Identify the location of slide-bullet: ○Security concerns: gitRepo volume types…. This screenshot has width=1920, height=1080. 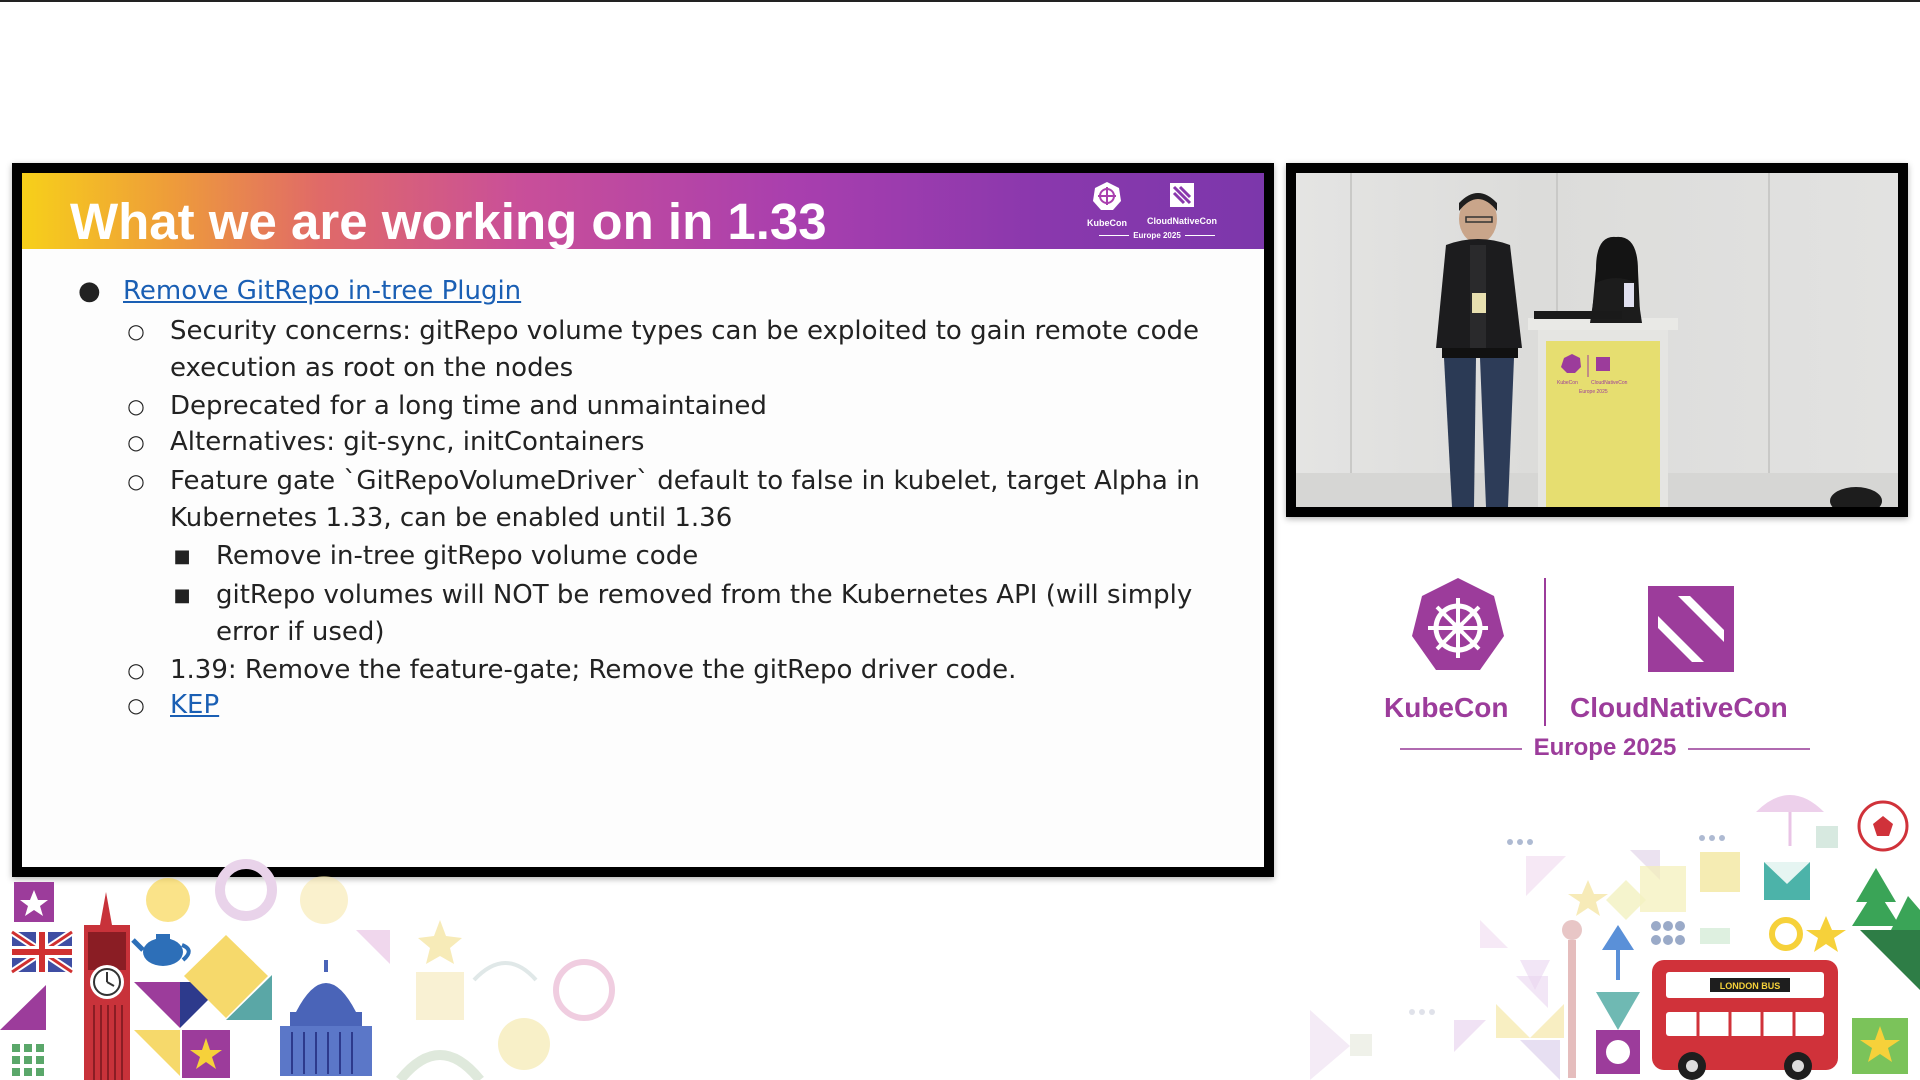
(684, 331).